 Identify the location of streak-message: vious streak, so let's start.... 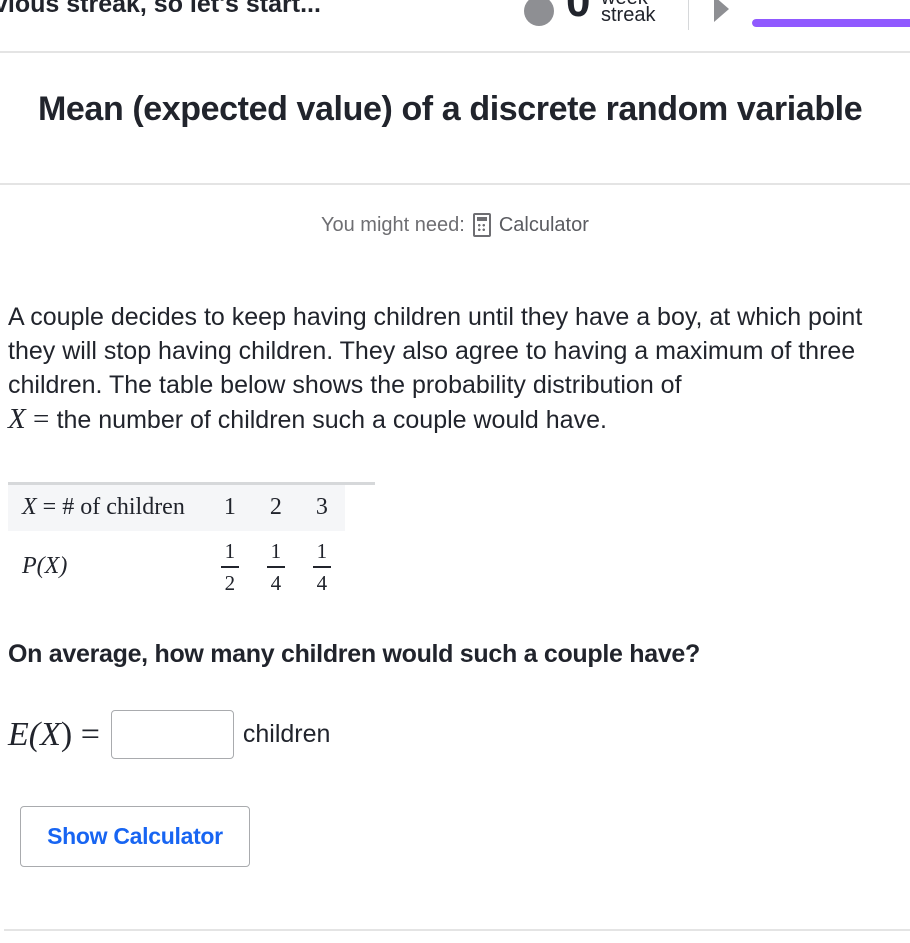
(160, 9).